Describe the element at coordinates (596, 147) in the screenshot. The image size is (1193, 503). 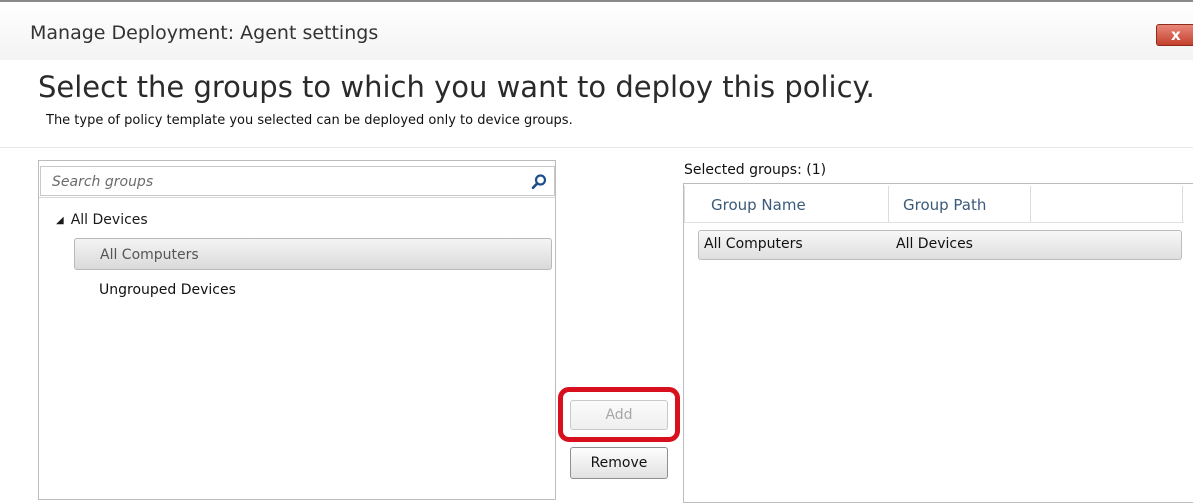
I see `header-divider` at that location.